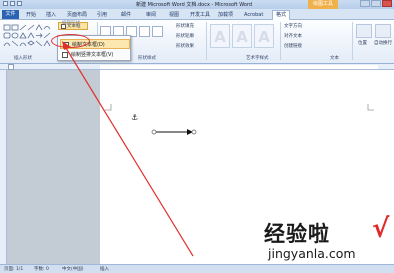 The image size is (394, 273). What do you see at coordinates (41, 269) in the screenshot?
I see `word-count: 字数: 0` at bounding box center [41, 269].